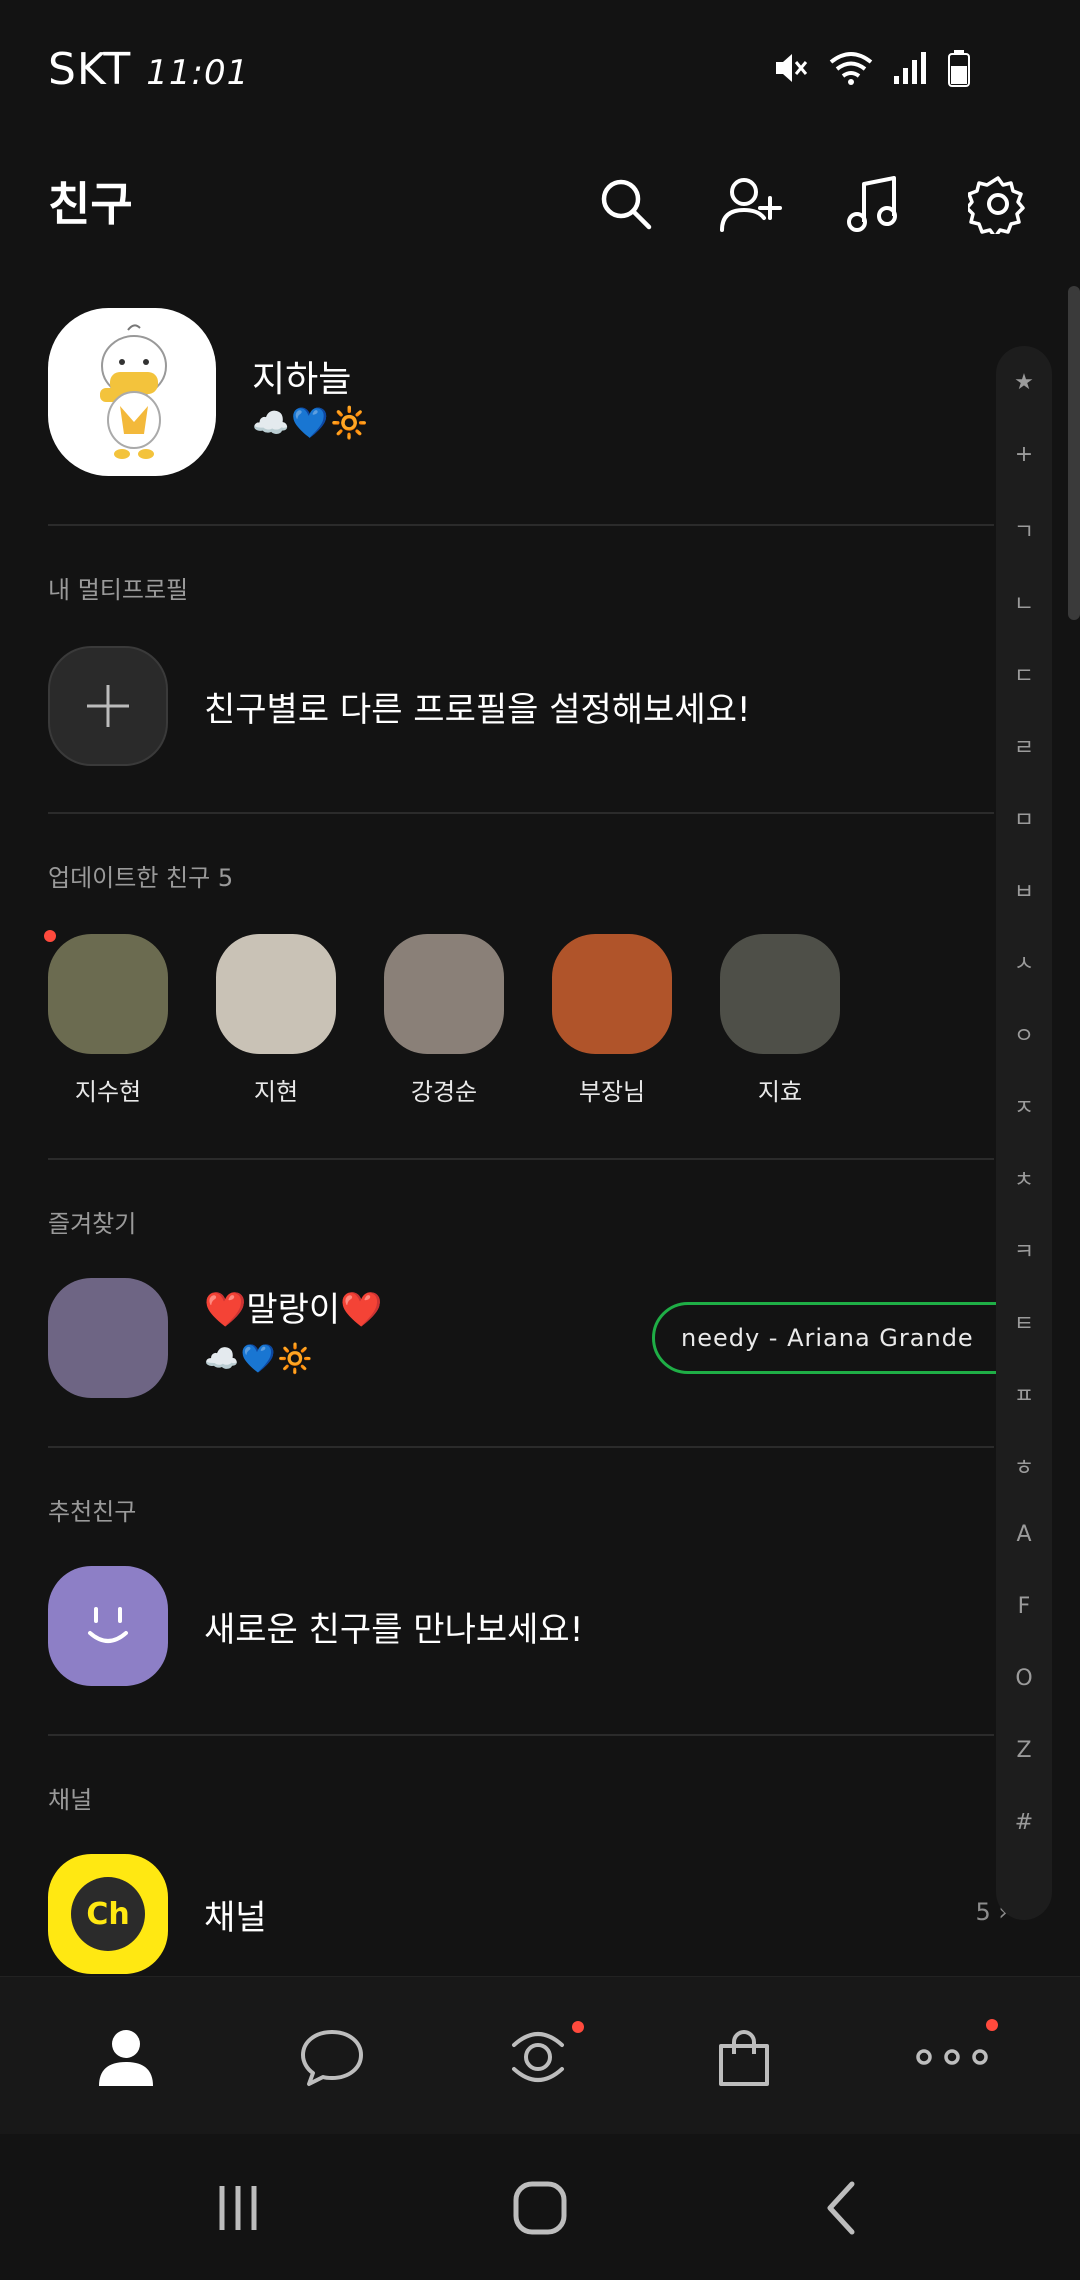  I want to click on index-letter: O, so click(1024, 1678).